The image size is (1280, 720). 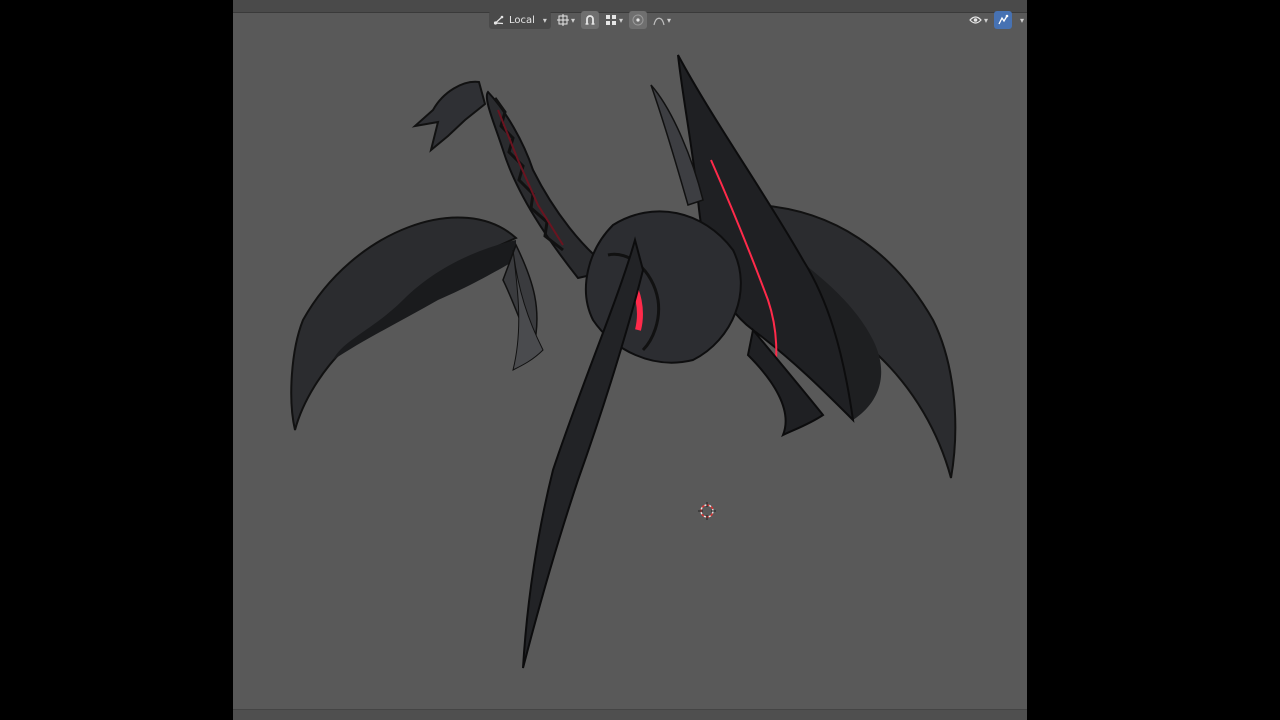 I want to click on left-wing, so click(x=404, y=323).